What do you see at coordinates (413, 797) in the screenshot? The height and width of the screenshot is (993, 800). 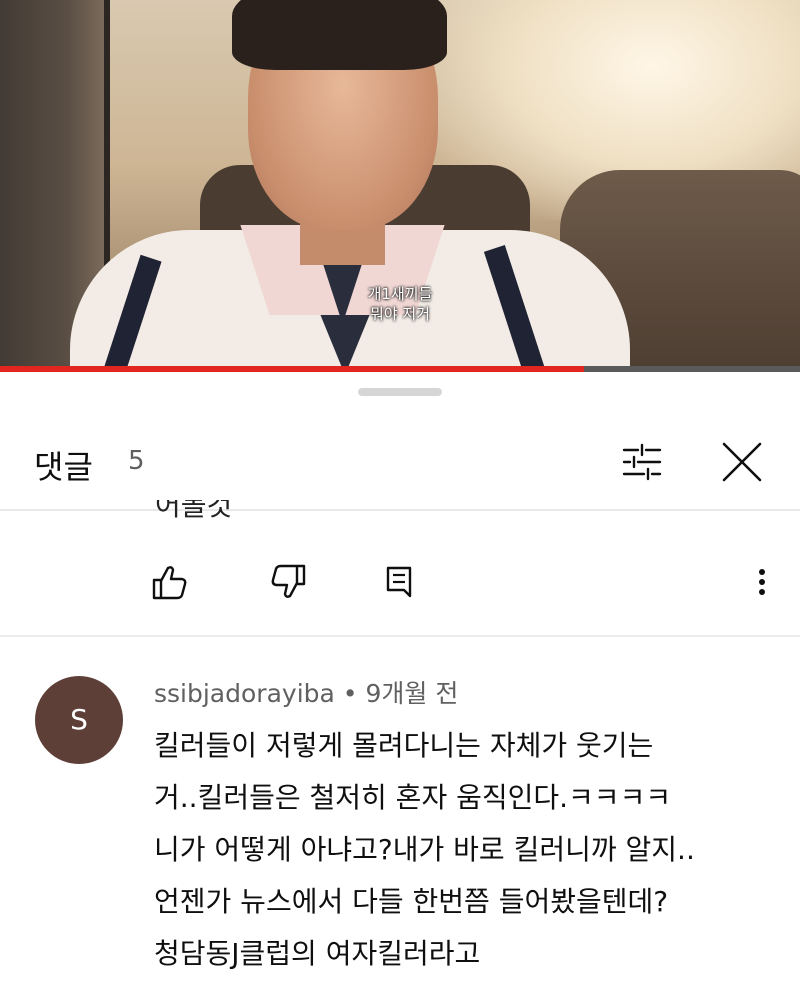 I see `comment-line-2: 거..킬러들은 철저히 혼자 움직인다.ㅋㅋㅋㅋ` at bounding box center [413, 797].